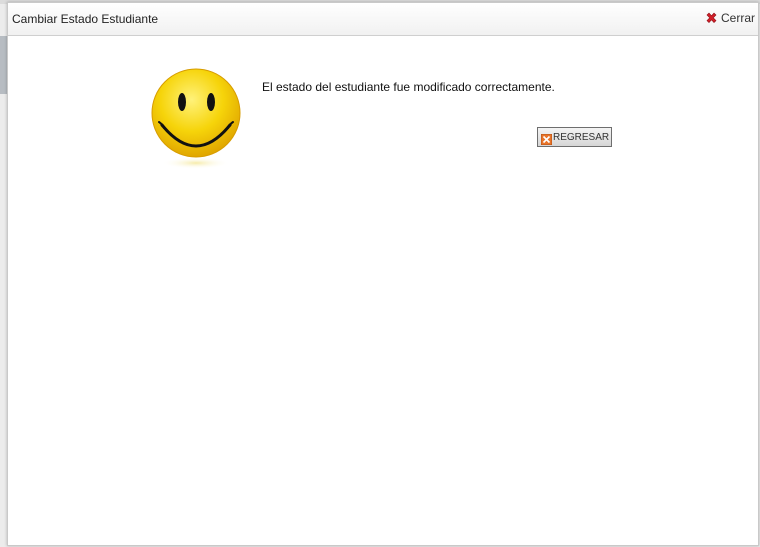 The width and height of the screenshot is (760, 547). I want to click on dialog-title: Cambiar Estado Estudiante, so click(85, 19).